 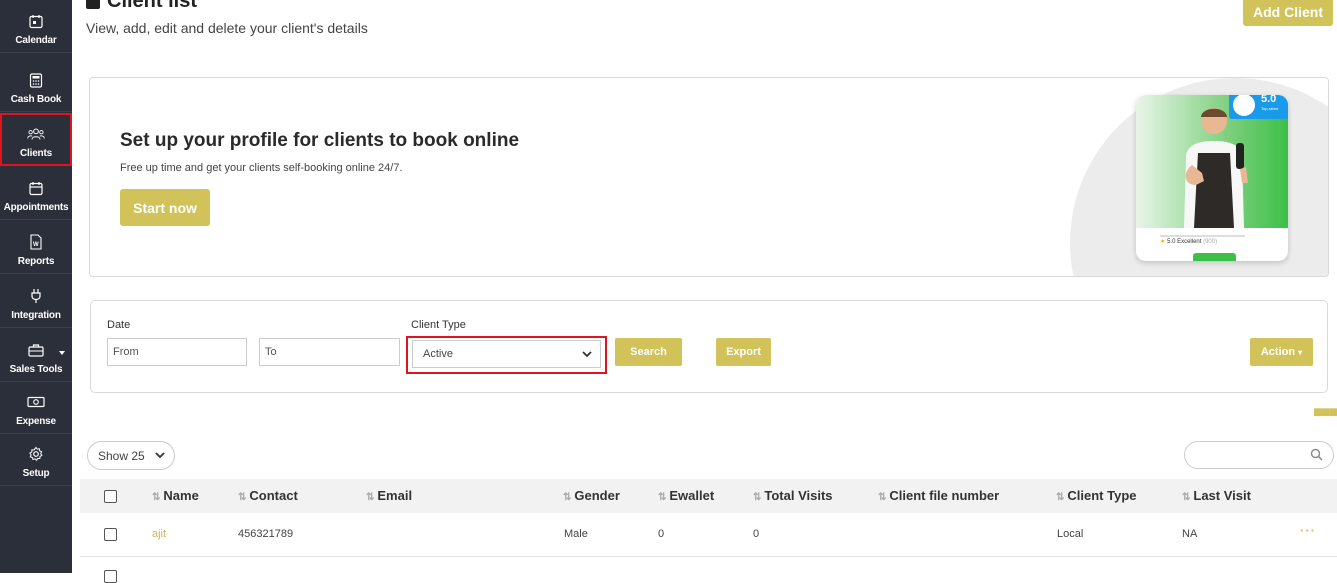 I want to click on search-icon, so click(x=1316, y=454).